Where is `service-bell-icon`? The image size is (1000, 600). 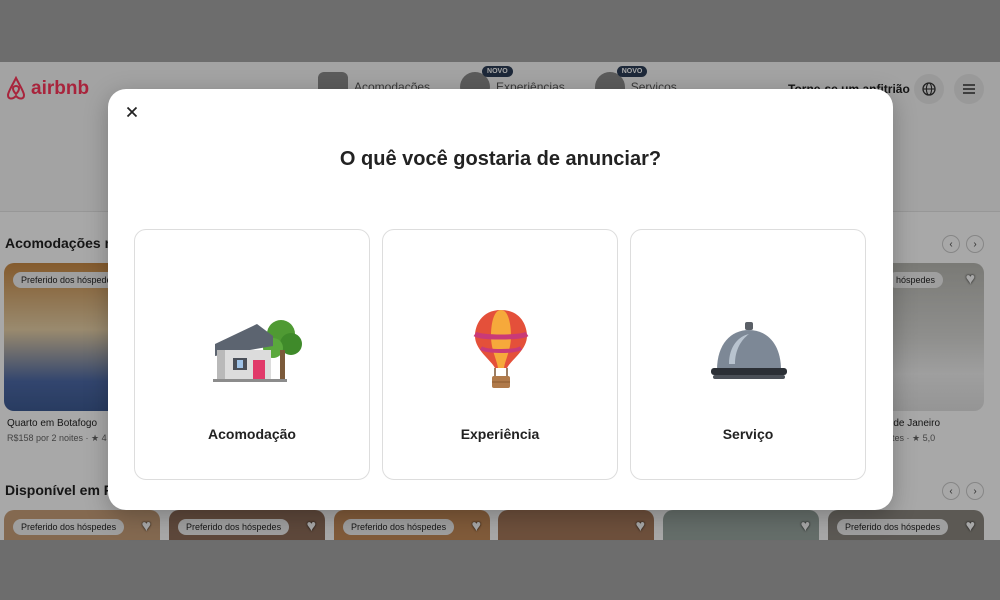
service-bell-icon is located at coordinates (749, 350).